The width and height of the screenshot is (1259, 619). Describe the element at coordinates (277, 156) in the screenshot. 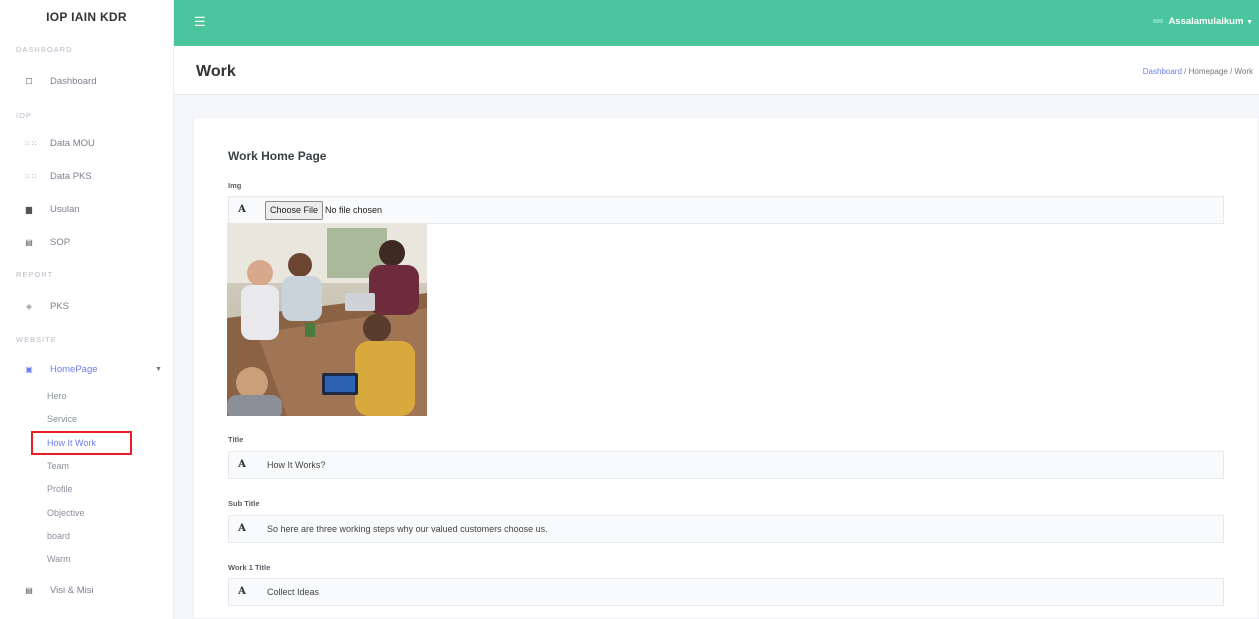

I see `card-title: Work Home Page` at that location.